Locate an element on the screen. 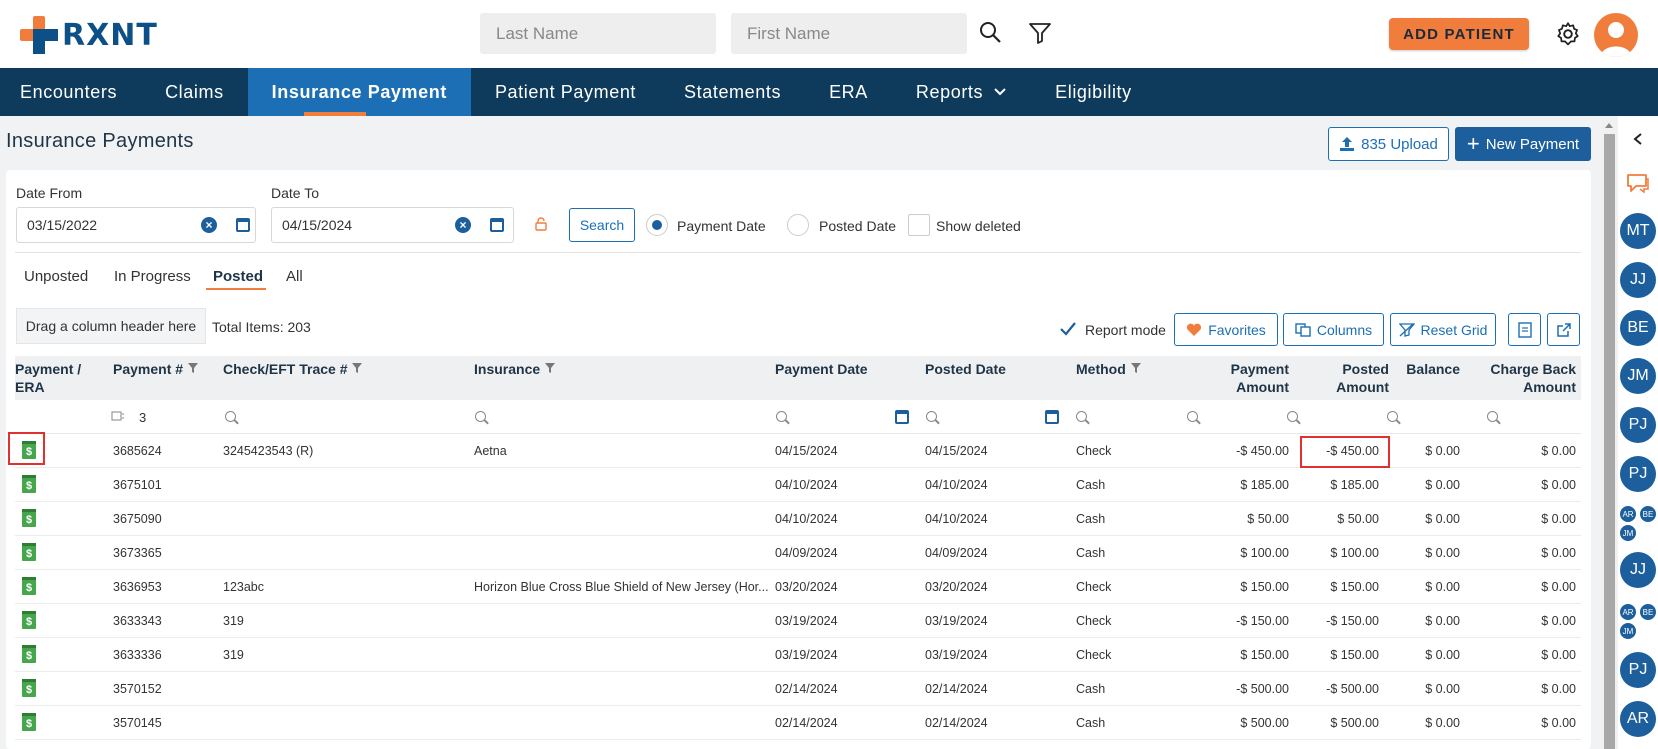  col-insurance: Insurance is located at coordinates (515, 369).